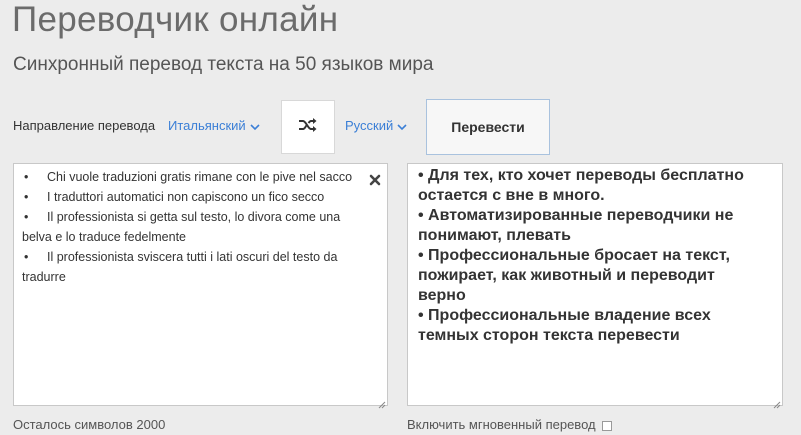 Image resolution: width=801 pixels, height=435 pixels. What do you see at coordinates (581, 175) in the screenshot?
I see `translated-line: • Для тех, кто хочет переводы бесплатно` at bounding box center [581, 175].